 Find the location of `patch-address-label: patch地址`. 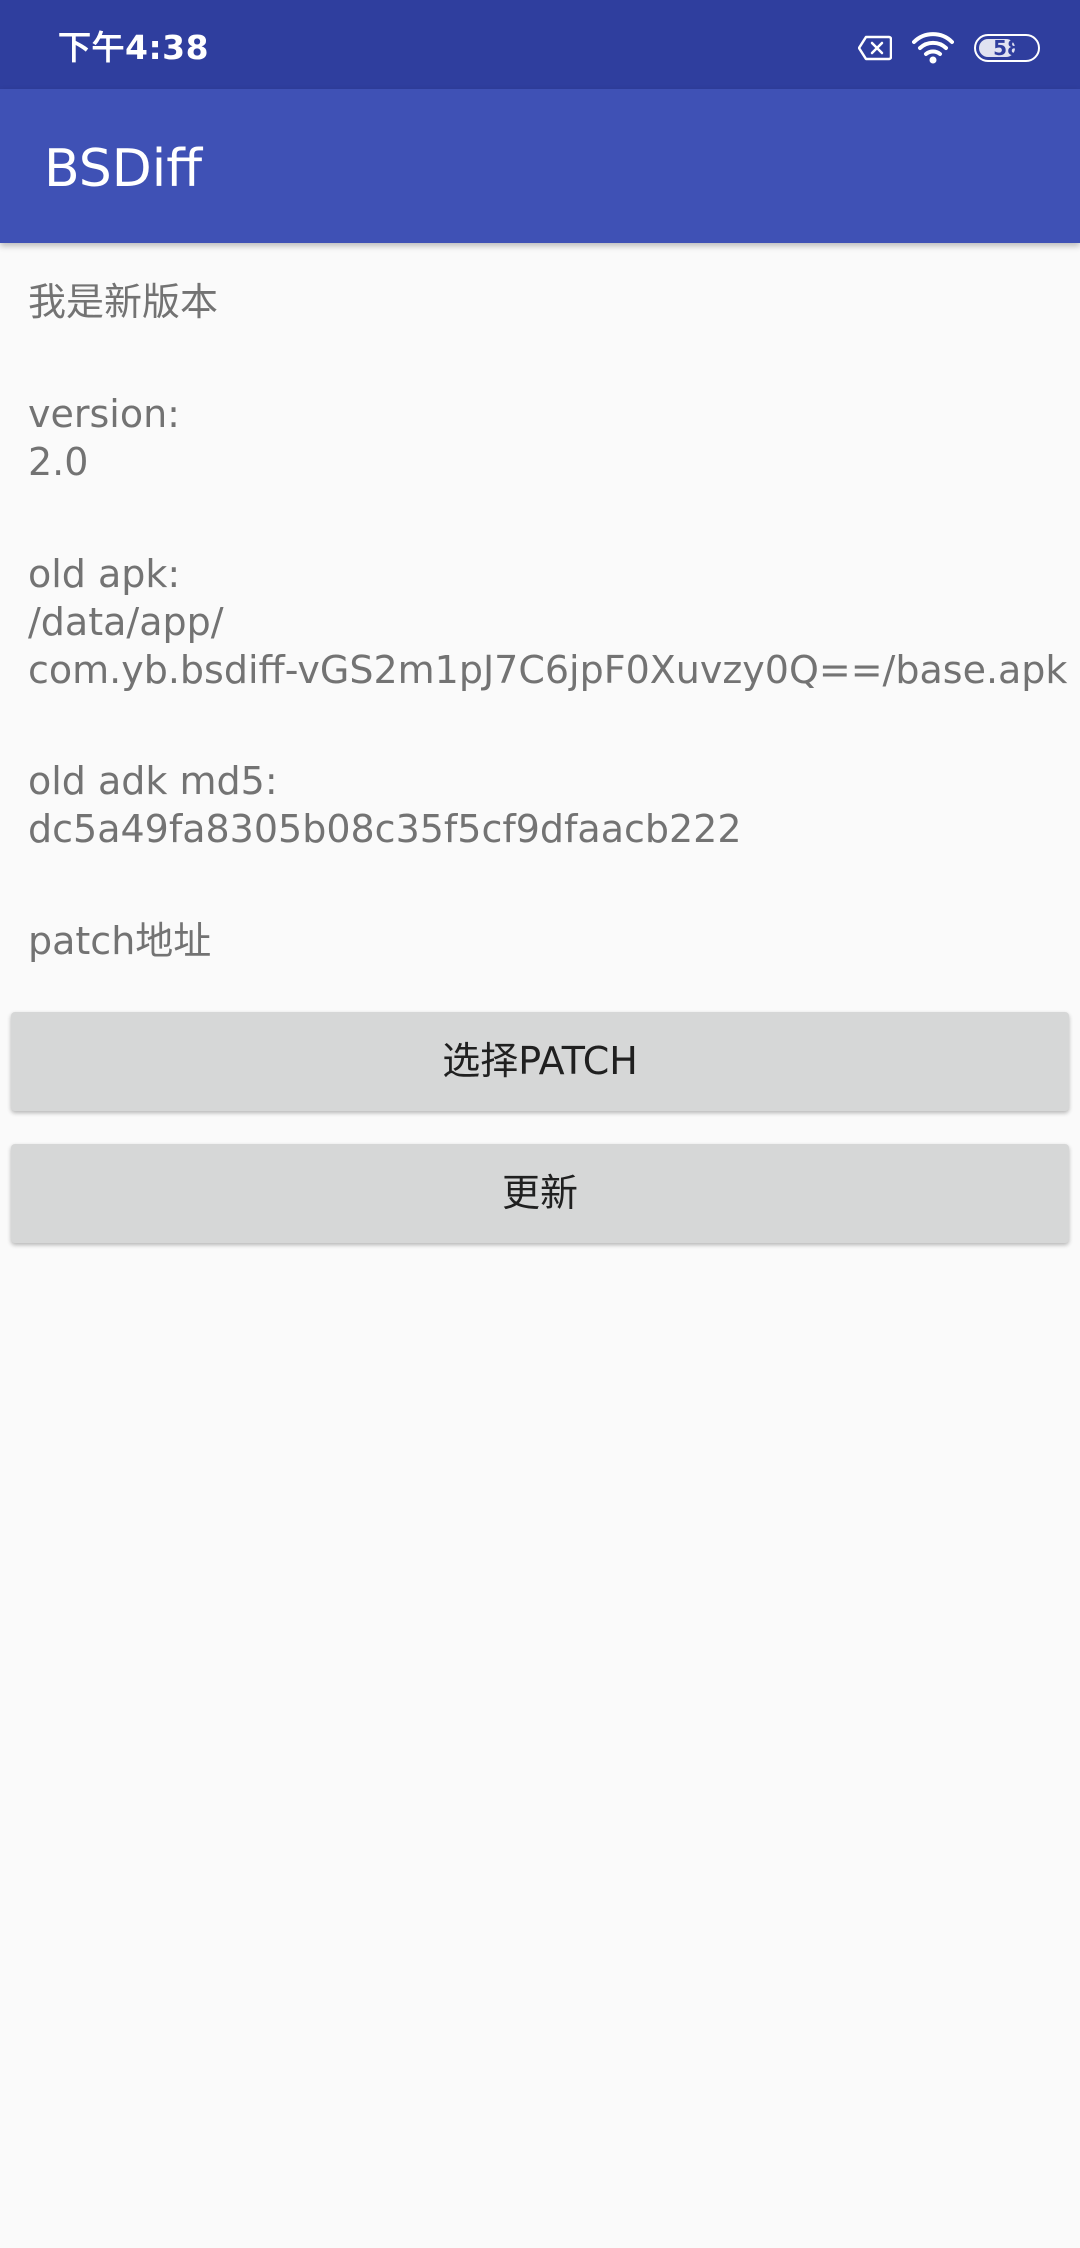

patch-address-label: patch地址 is located at coordinates (120, 941).